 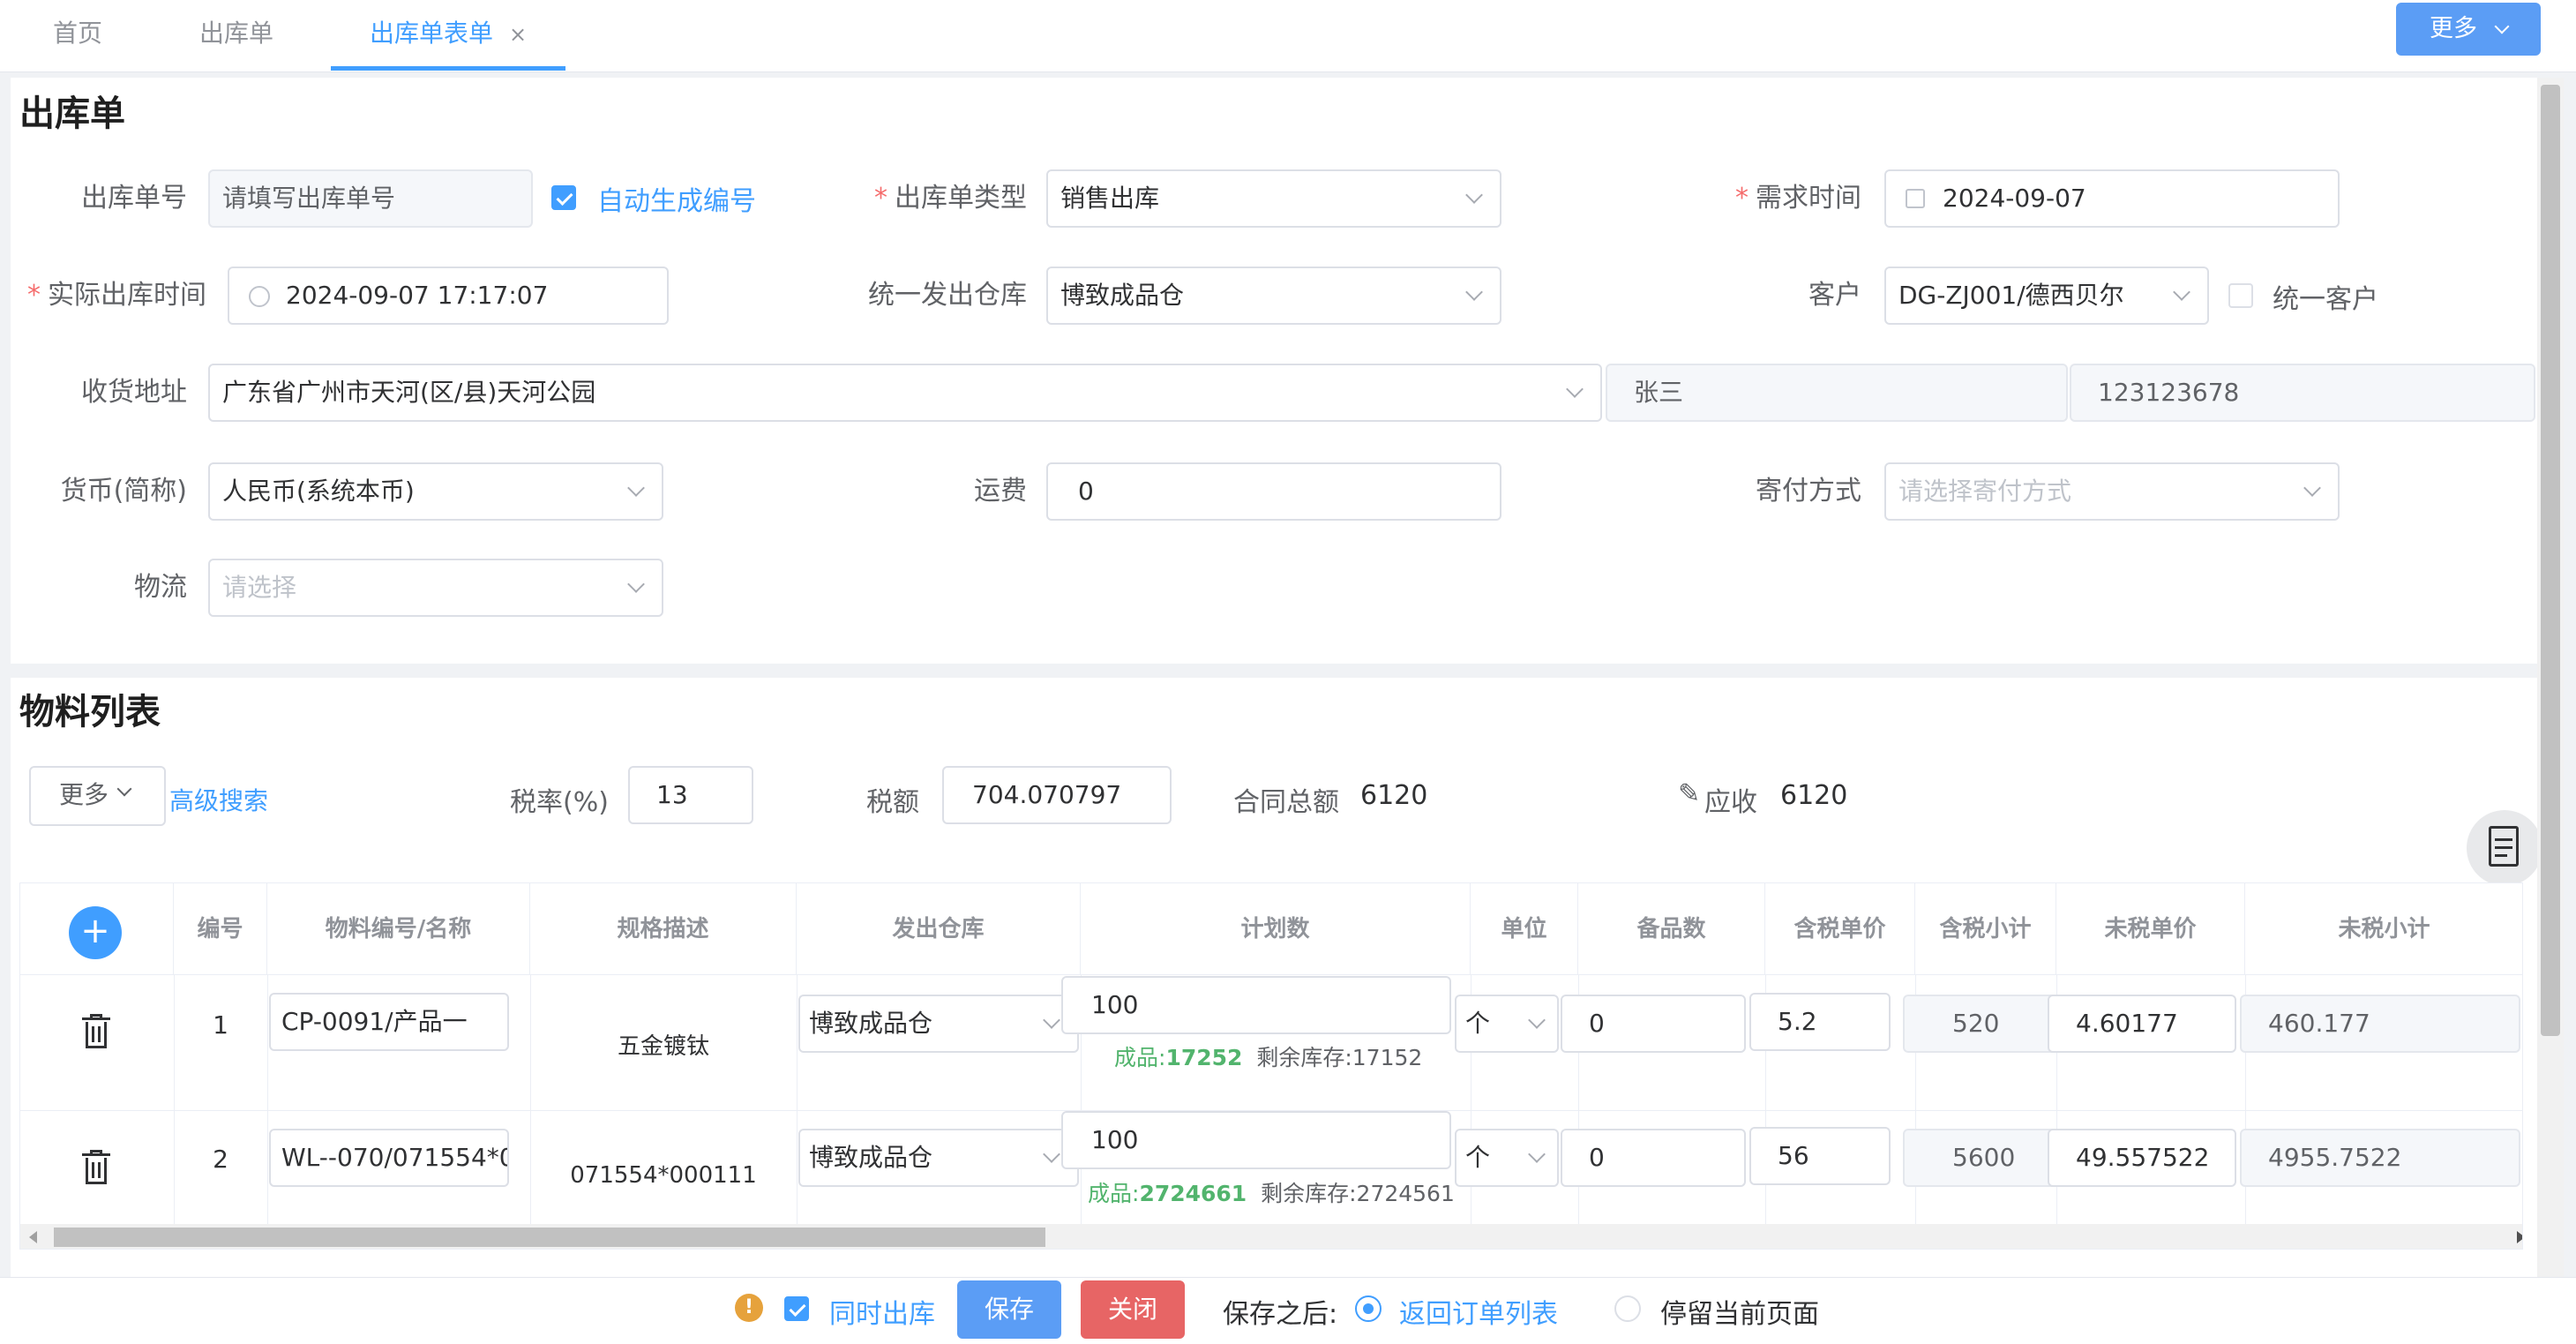 I want to click on col-header-plan: 计划数, so click(x=1276, y=929).